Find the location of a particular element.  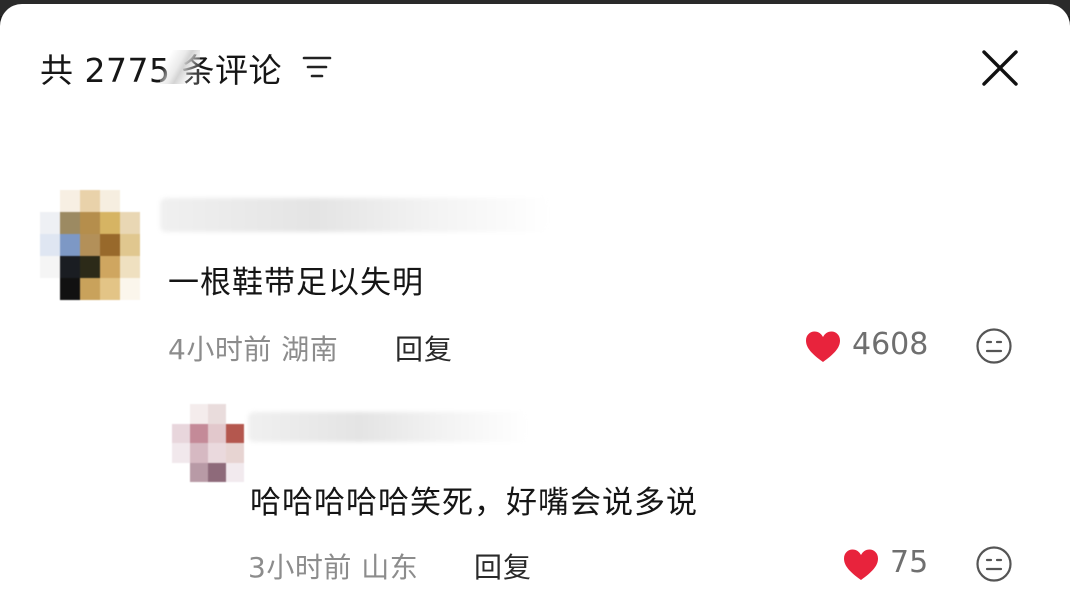

comment-text: 一根鞋带足以失明 is located at coordinates (296, 283).